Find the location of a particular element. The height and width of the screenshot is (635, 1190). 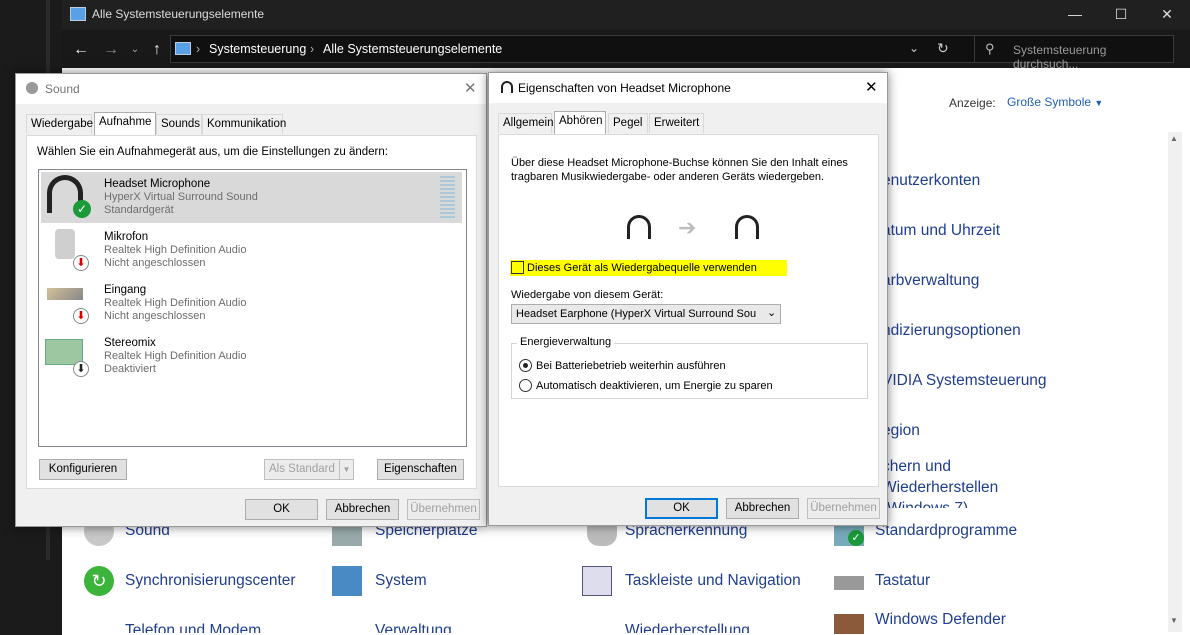

sync-icon: ↻ is located at coordinates (99, 581).